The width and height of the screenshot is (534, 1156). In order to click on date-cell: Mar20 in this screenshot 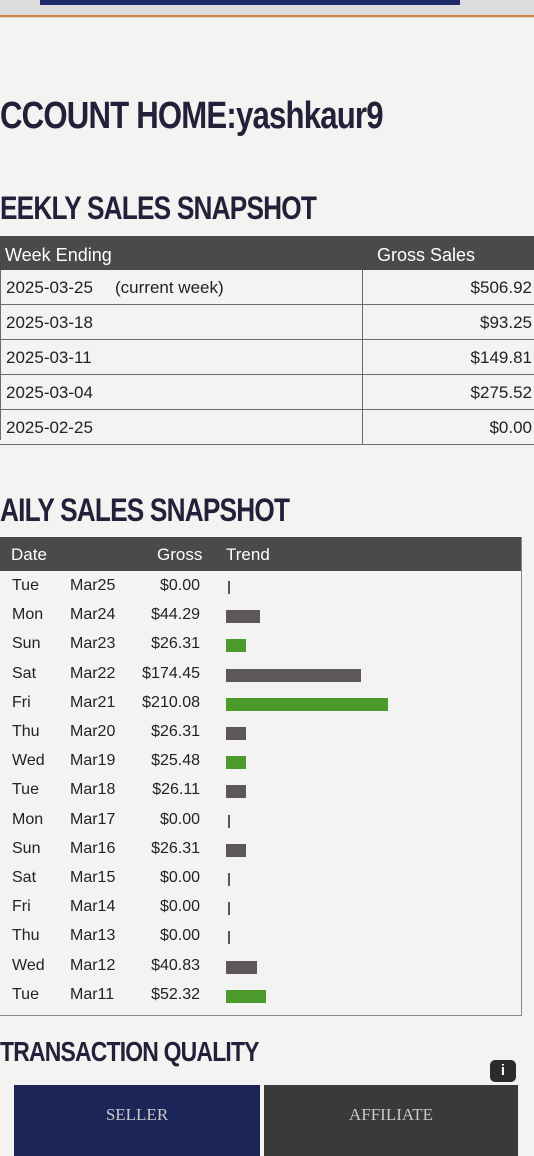, I will do `click(93, 731)`.